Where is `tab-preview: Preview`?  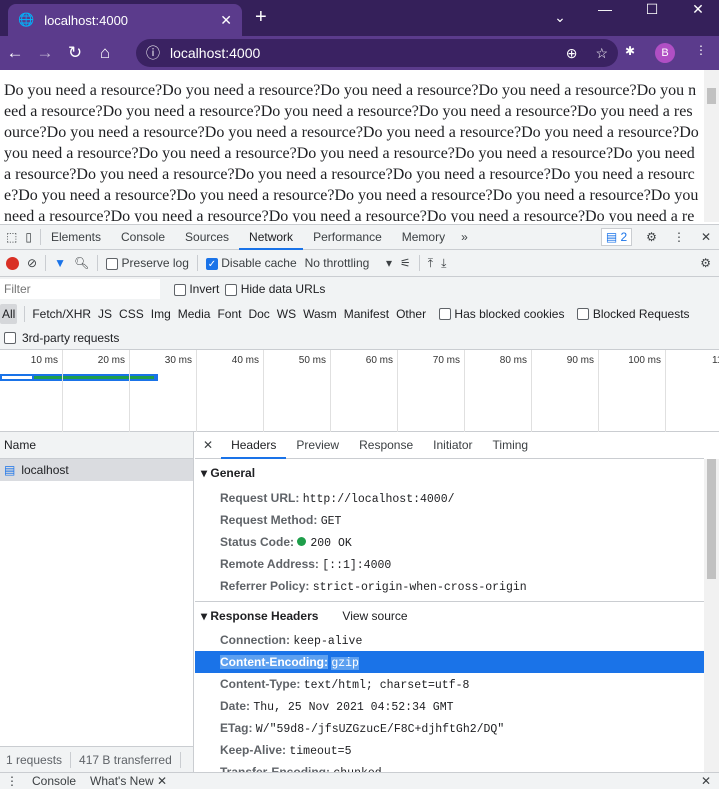 tab-preview: Preview is located at coordinates (317, 445).